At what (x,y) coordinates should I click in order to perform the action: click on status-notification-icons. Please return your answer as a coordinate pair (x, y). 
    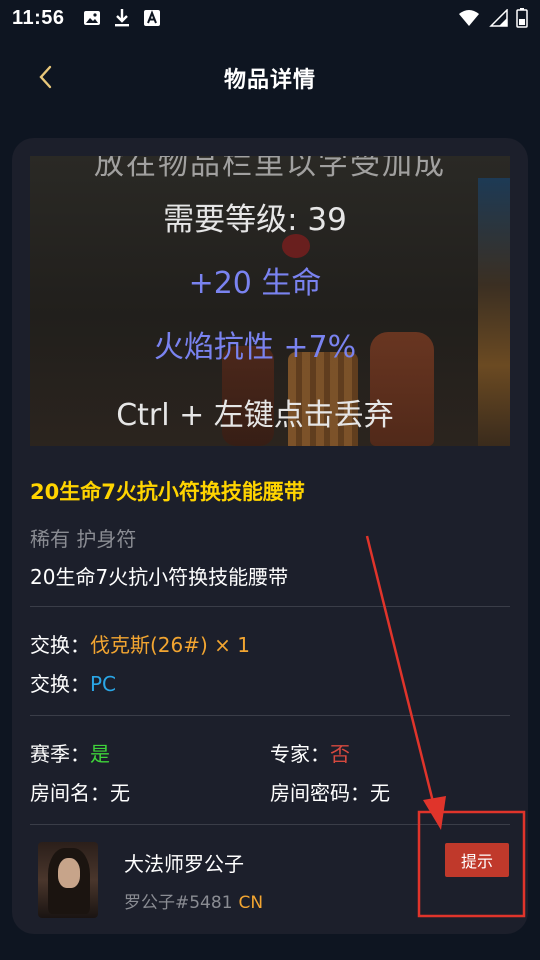
    Looking at the image, I should click on (122, 18).